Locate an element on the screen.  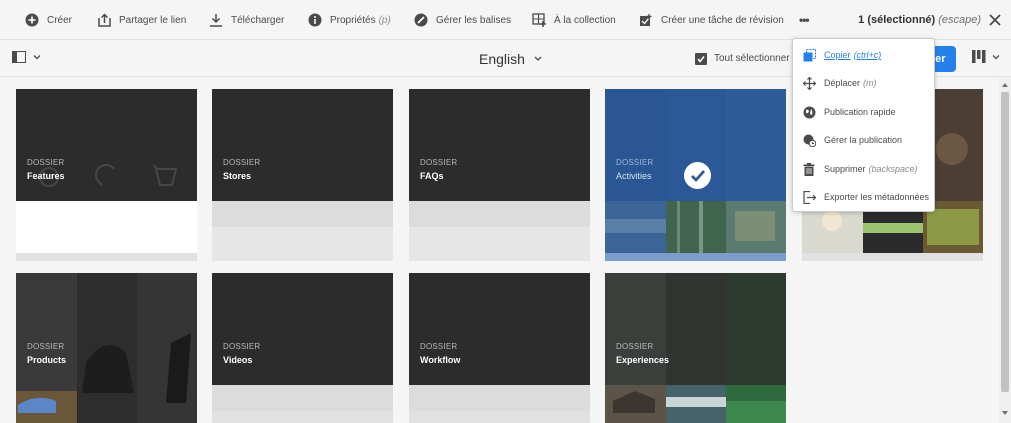
manage-tags-action: Gérer les balises is located at coordinates (462, 20).